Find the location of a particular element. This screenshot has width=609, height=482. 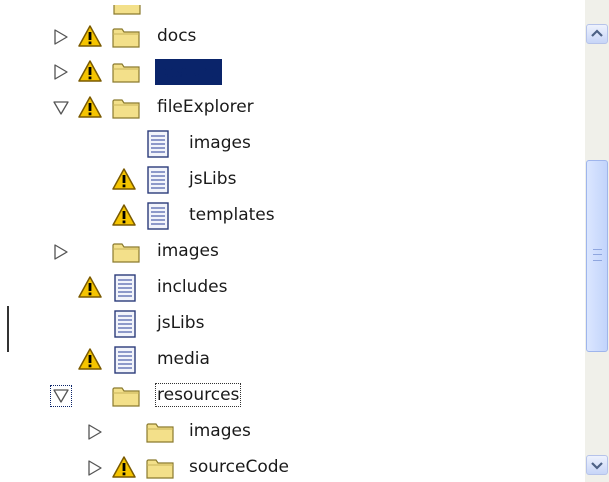

tree-row-feature: feature is located at coordinates (291, 72).